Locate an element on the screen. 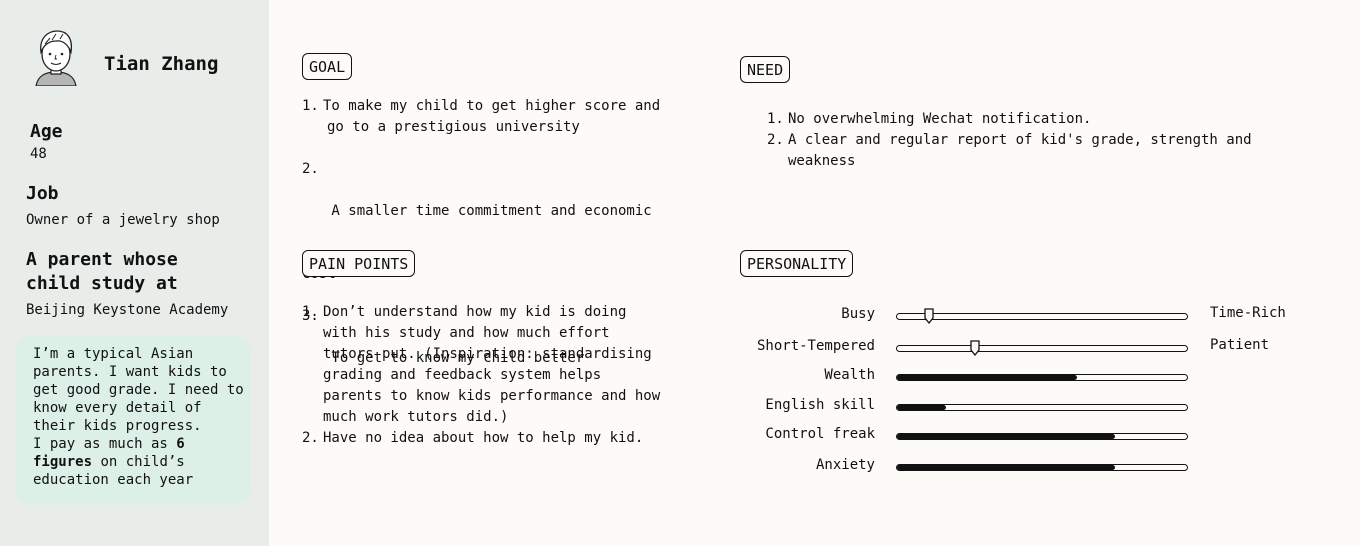  trait-label-right: Patient is located at coordinates (1240, 345).